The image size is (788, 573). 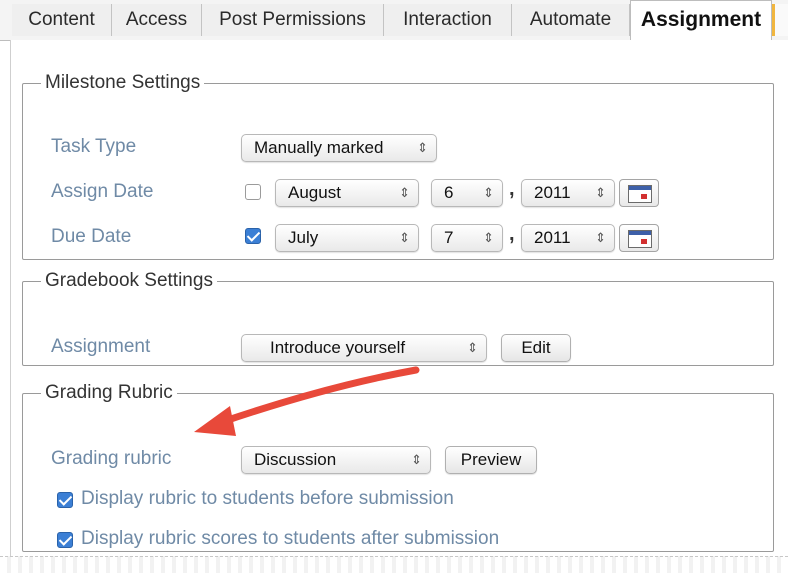 What do you see at coordinates (701, 20) in the screenshot?
I see `tab-assignment: Assignment` at bounding box center [701, 20].